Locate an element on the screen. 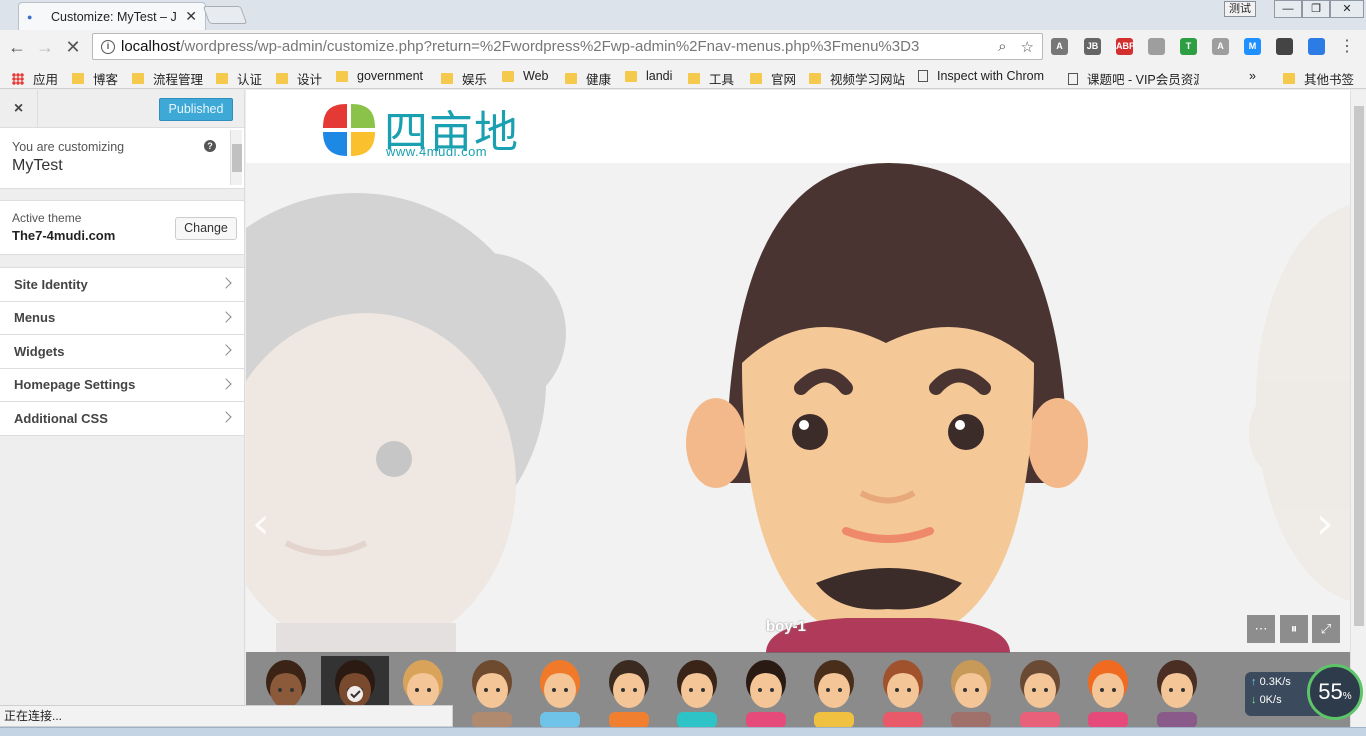  section-label: Menus is located at coordinates (35, 318).